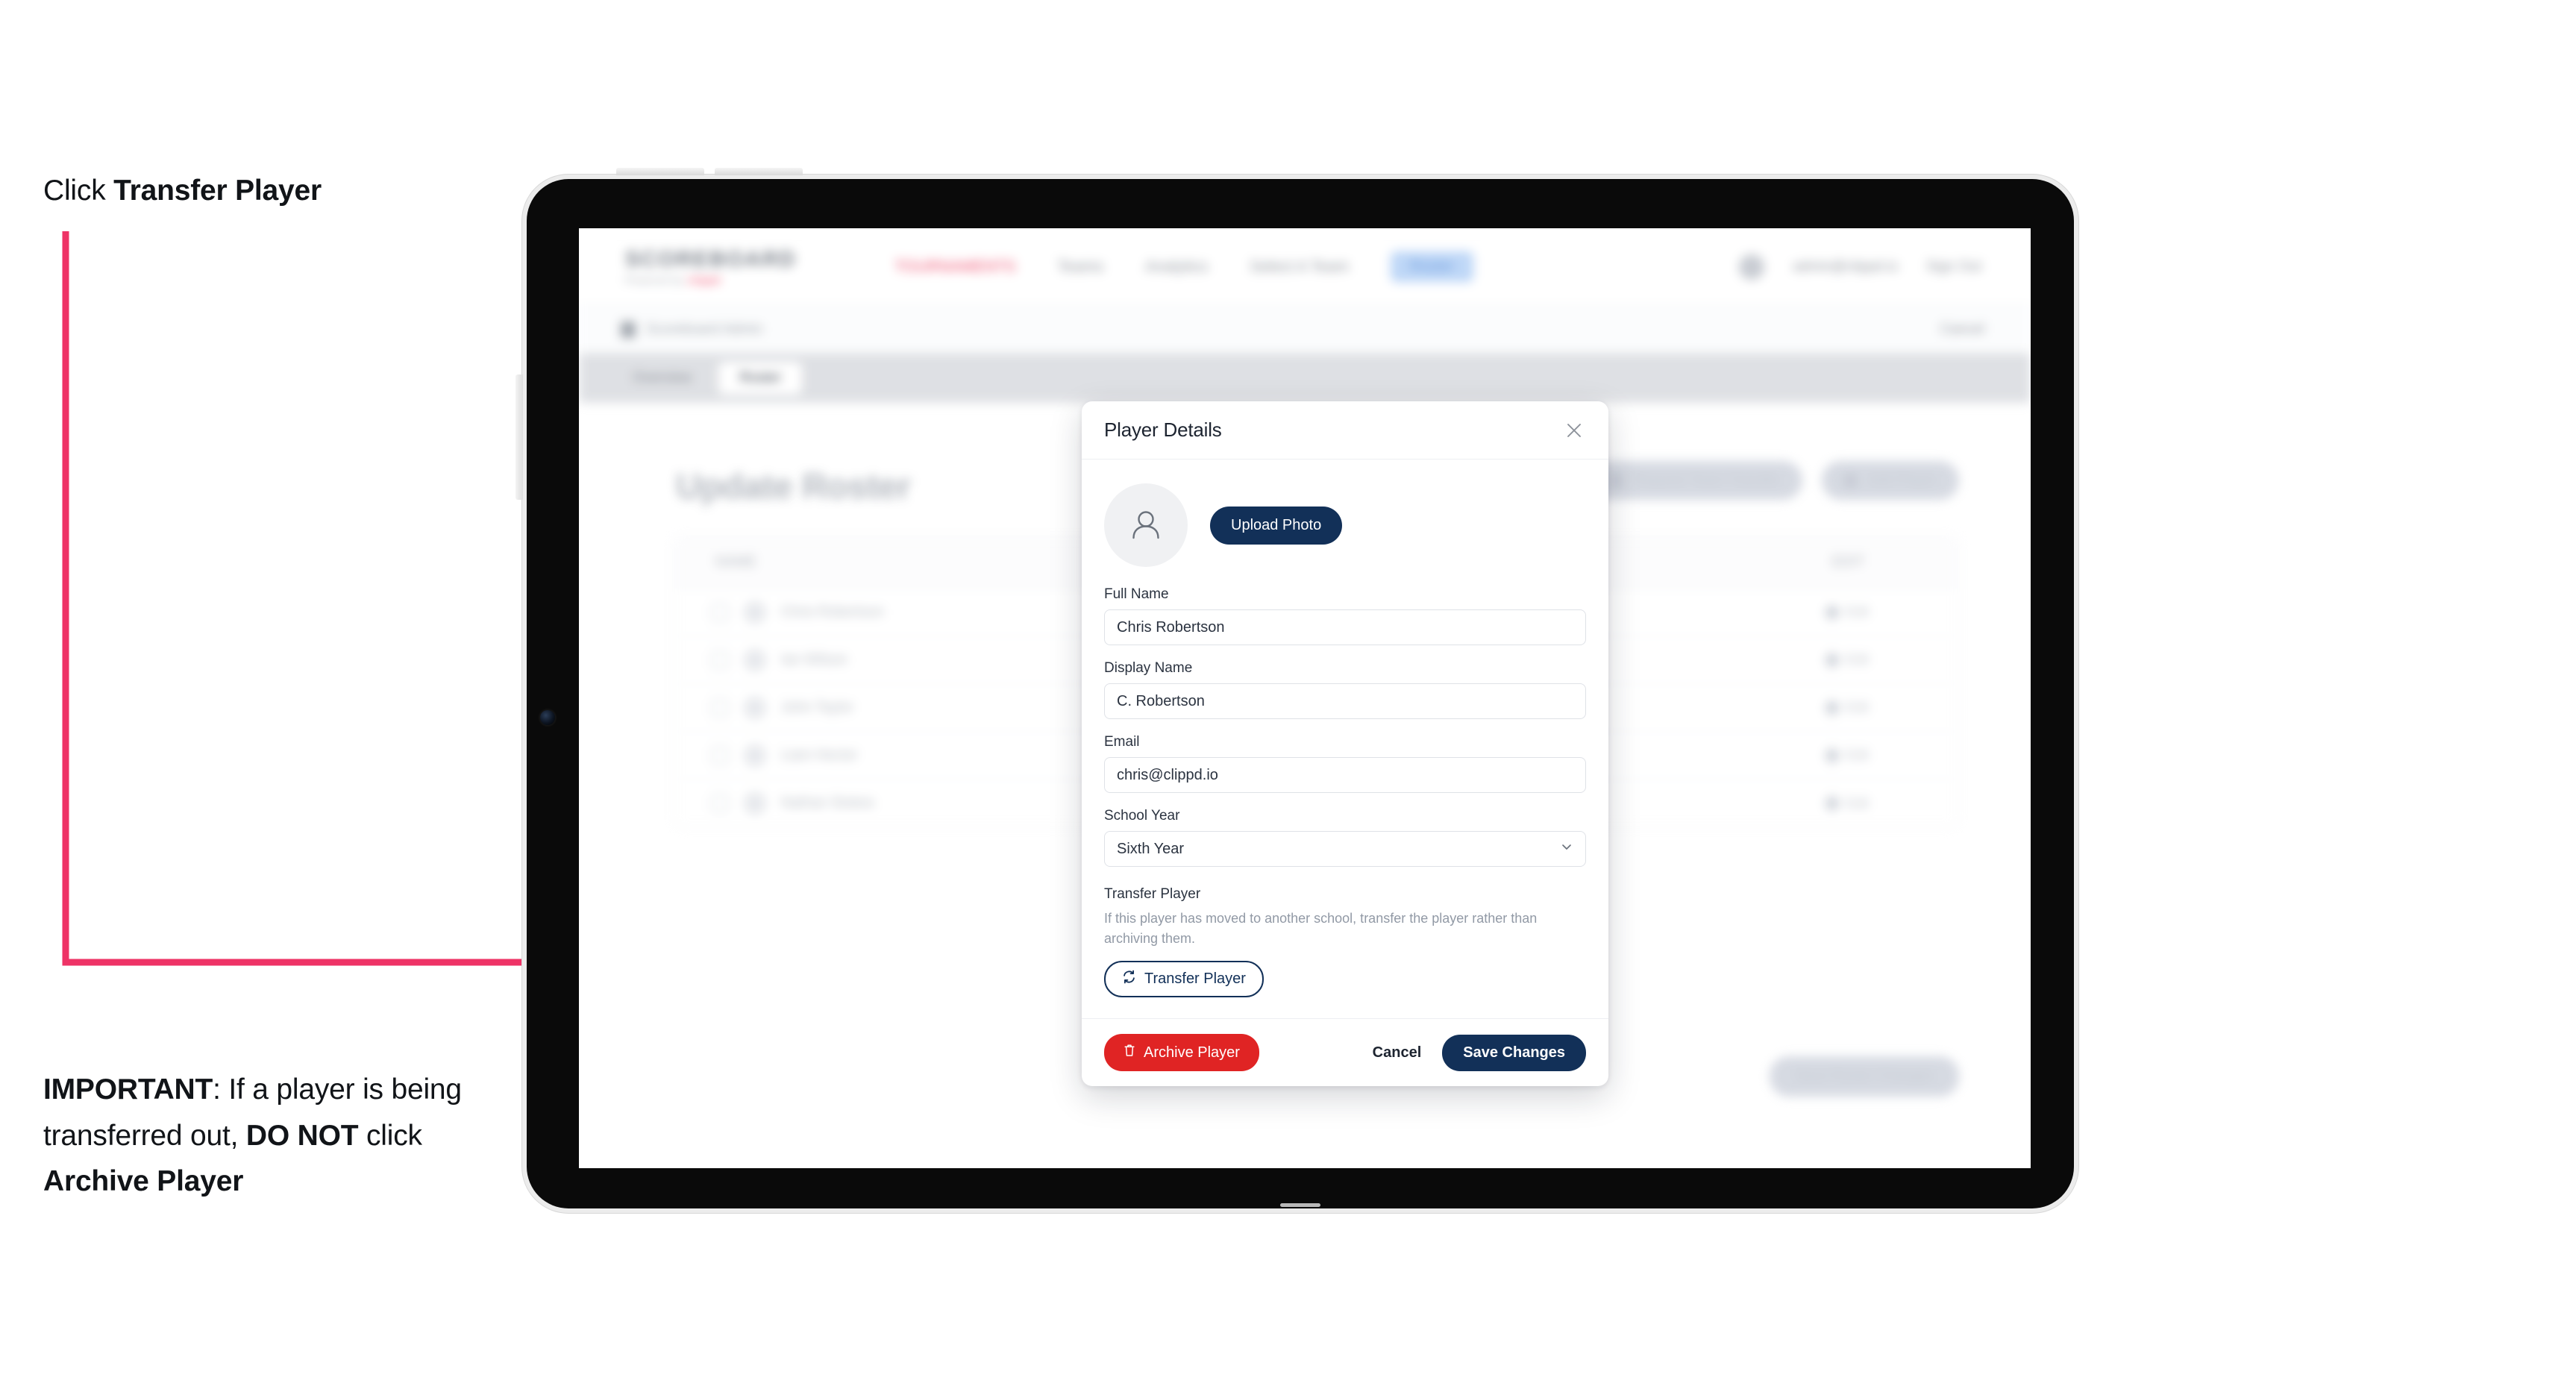 This screenshot has width=2576, height=1386. Describe the element at coordinates (954, 267) in the screenshot. I see `nav-link-tournaments: TOURNAMENTS` at that location.